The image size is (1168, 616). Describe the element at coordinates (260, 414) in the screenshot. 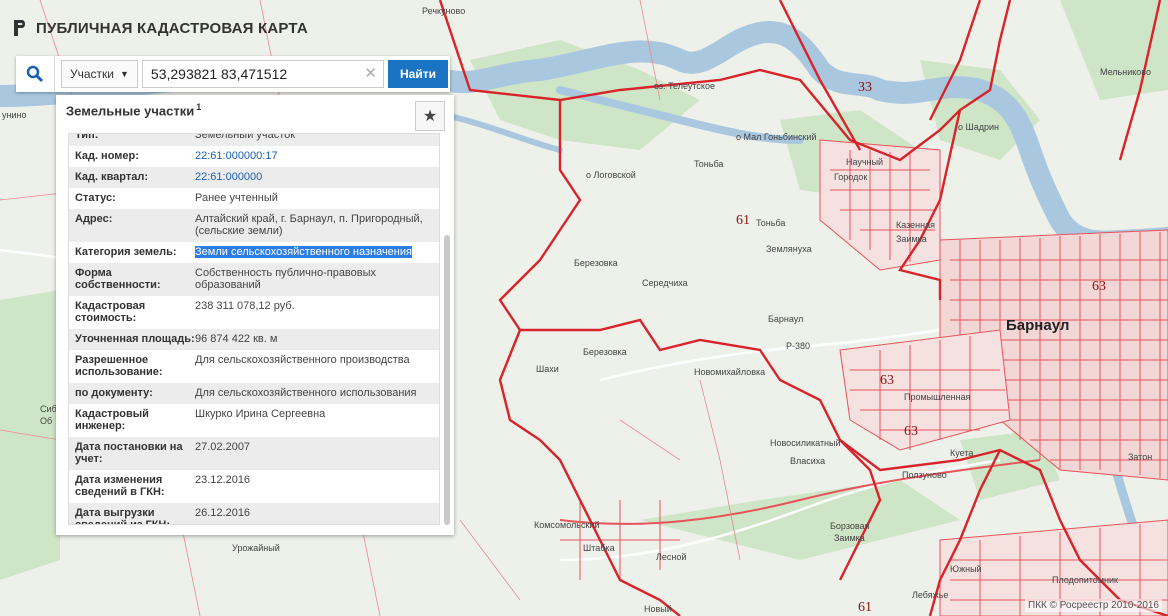

I see `attribute-value: Шкурко Ирина Сергеевна` at that location.